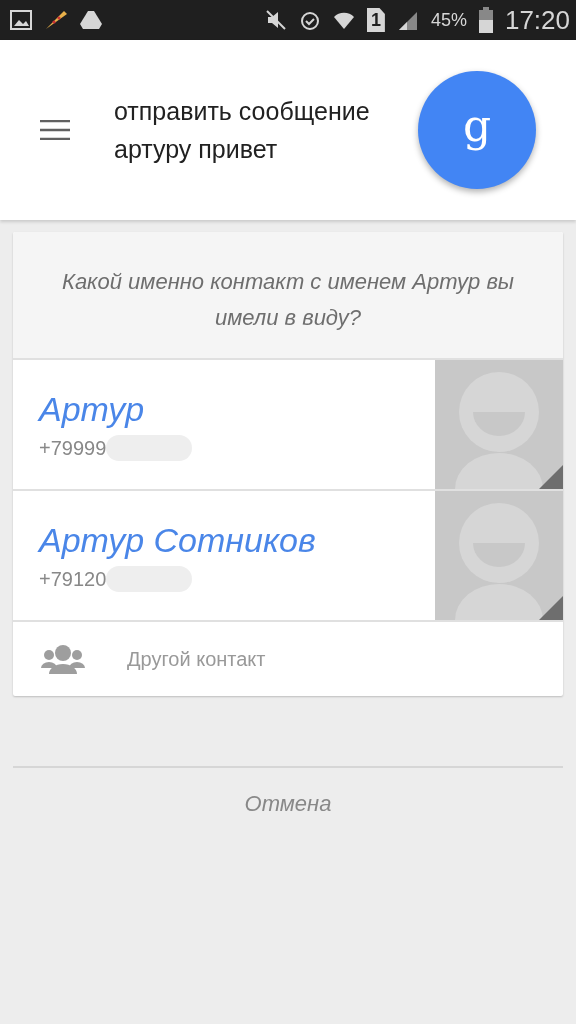 The height and width of the screenshot is (1024, 576). I want to click on question-text: Какой именно контакт с именем Артур вы имели в виду?, so click(288, 295).